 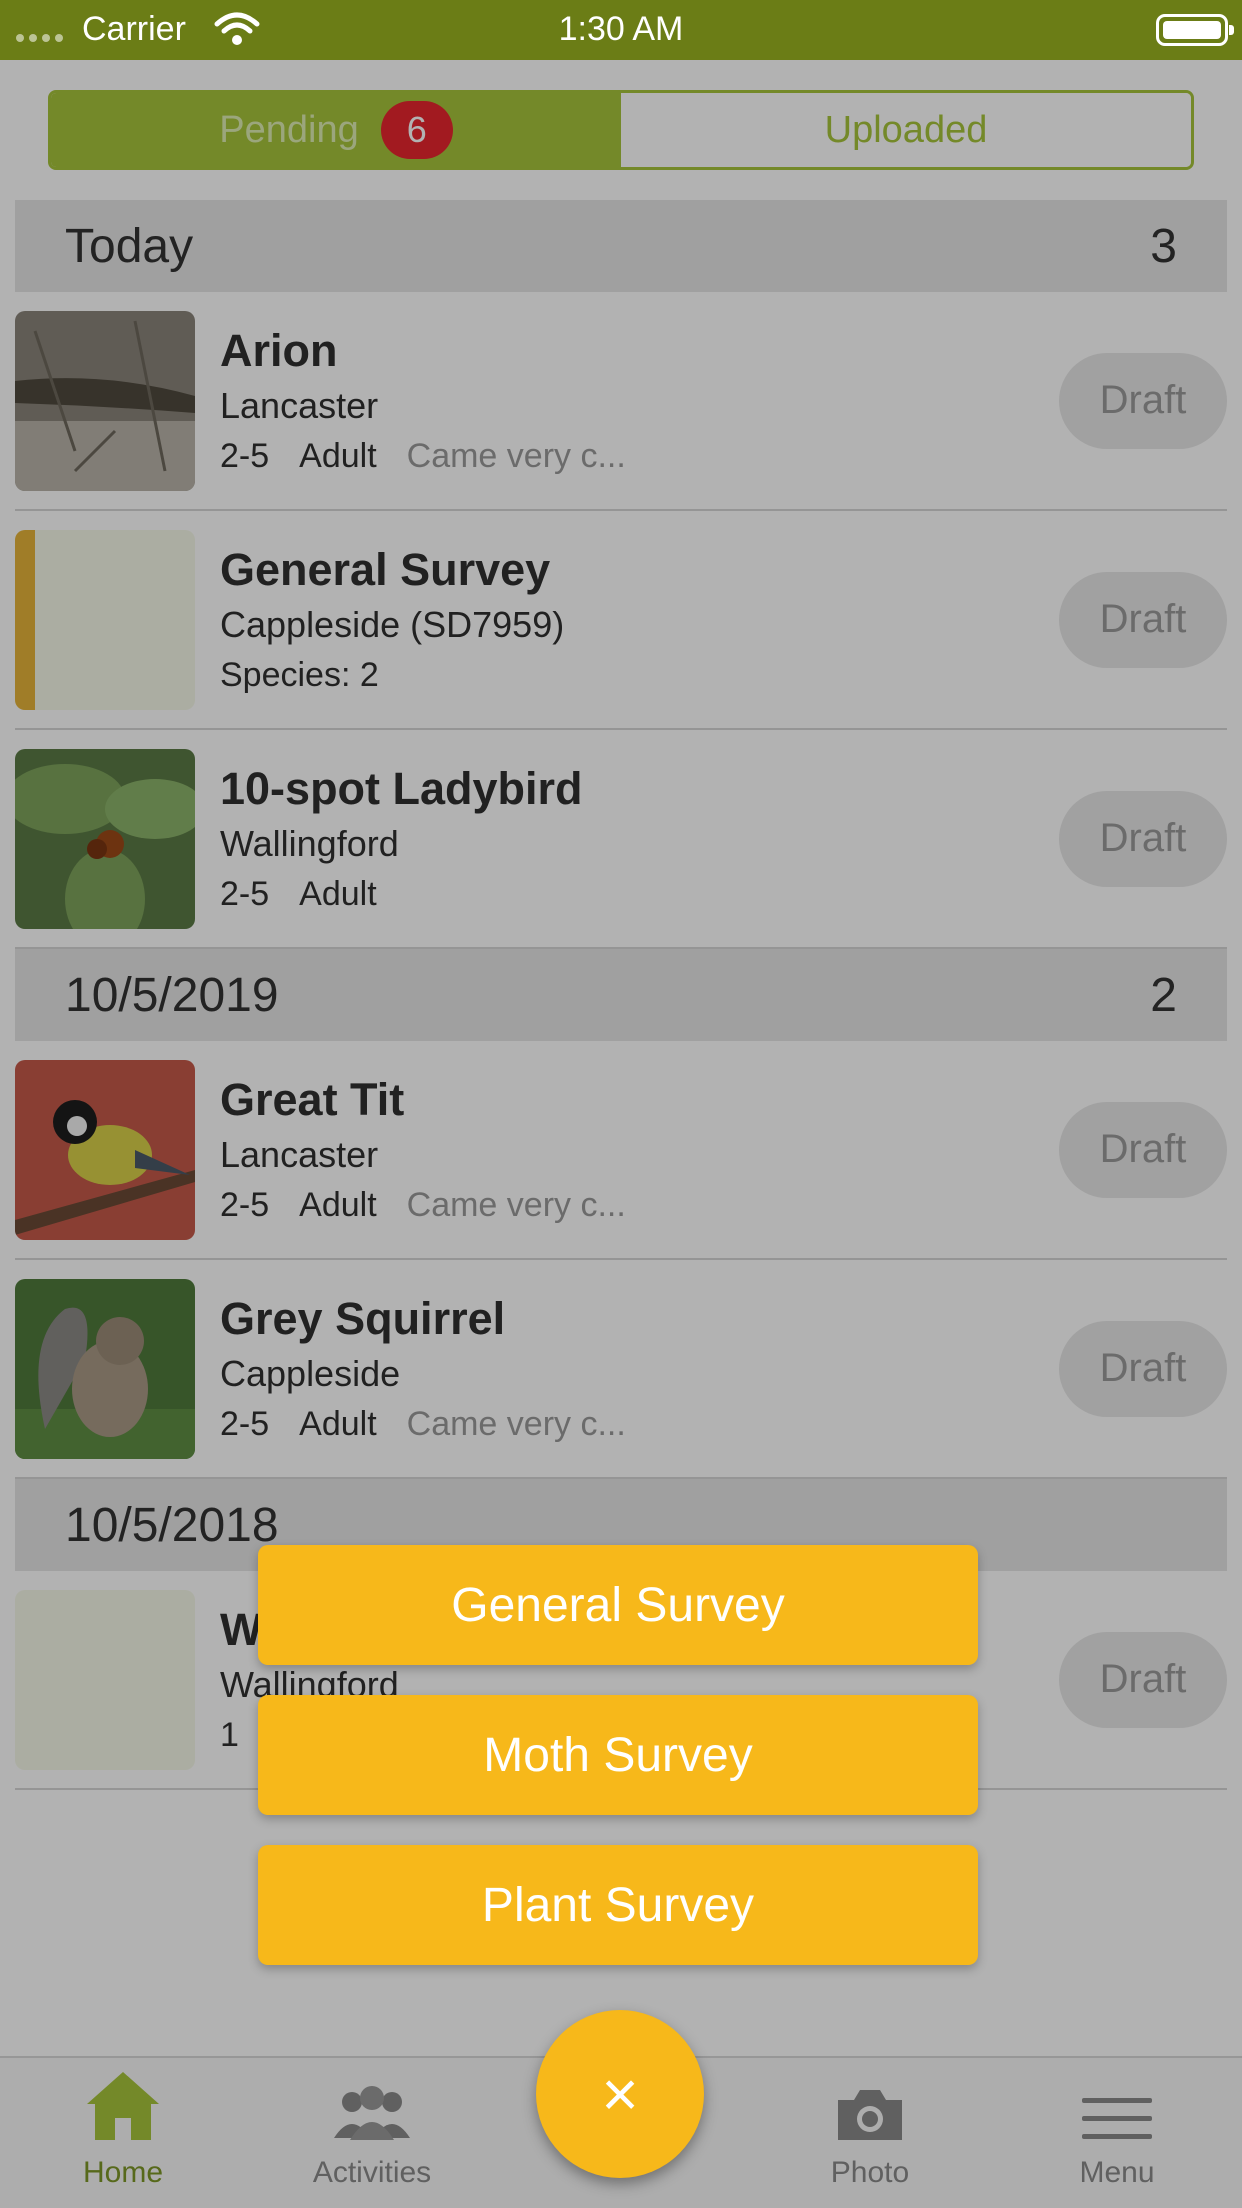 I want to click on close-icon: ×, so click(x=620, y=2094).